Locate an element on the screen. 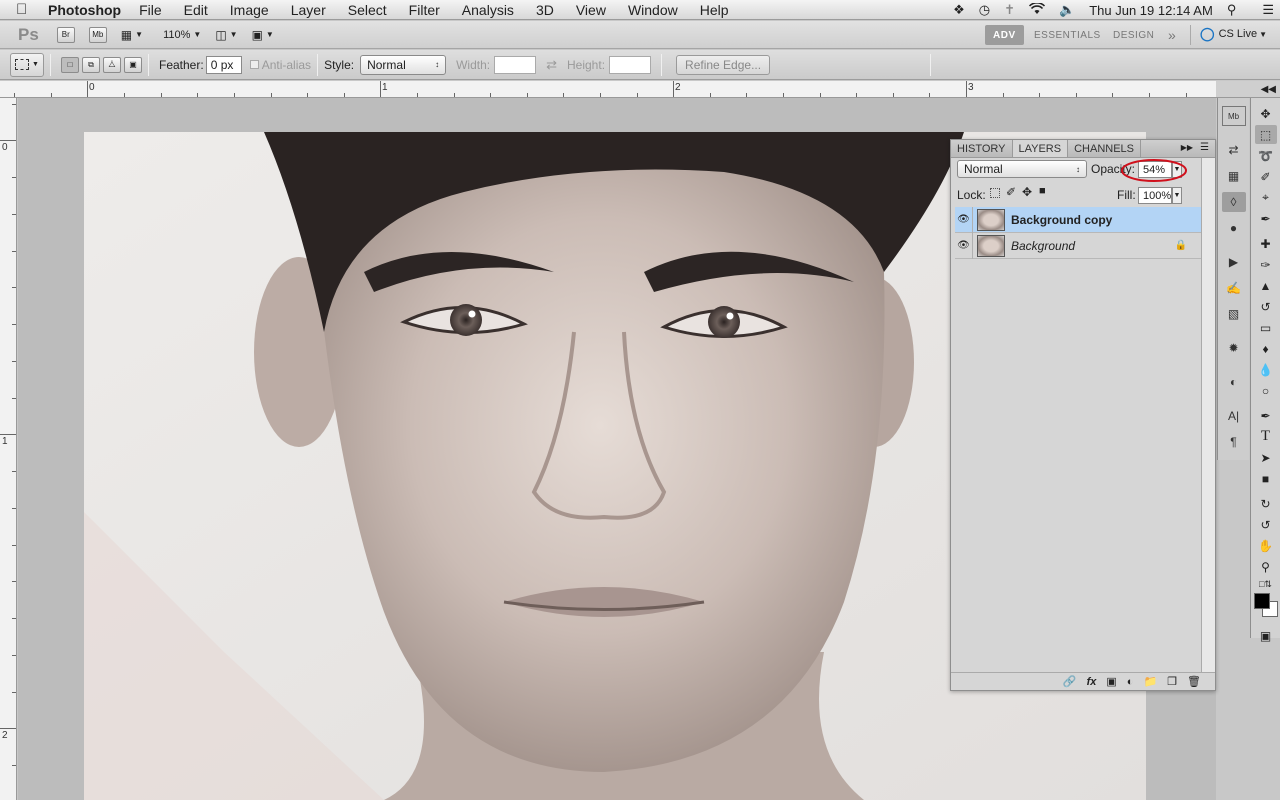 The width and height of the screenshot is (1280, 800). notification-icon: ☰ is located at coordinates (1268, 10).